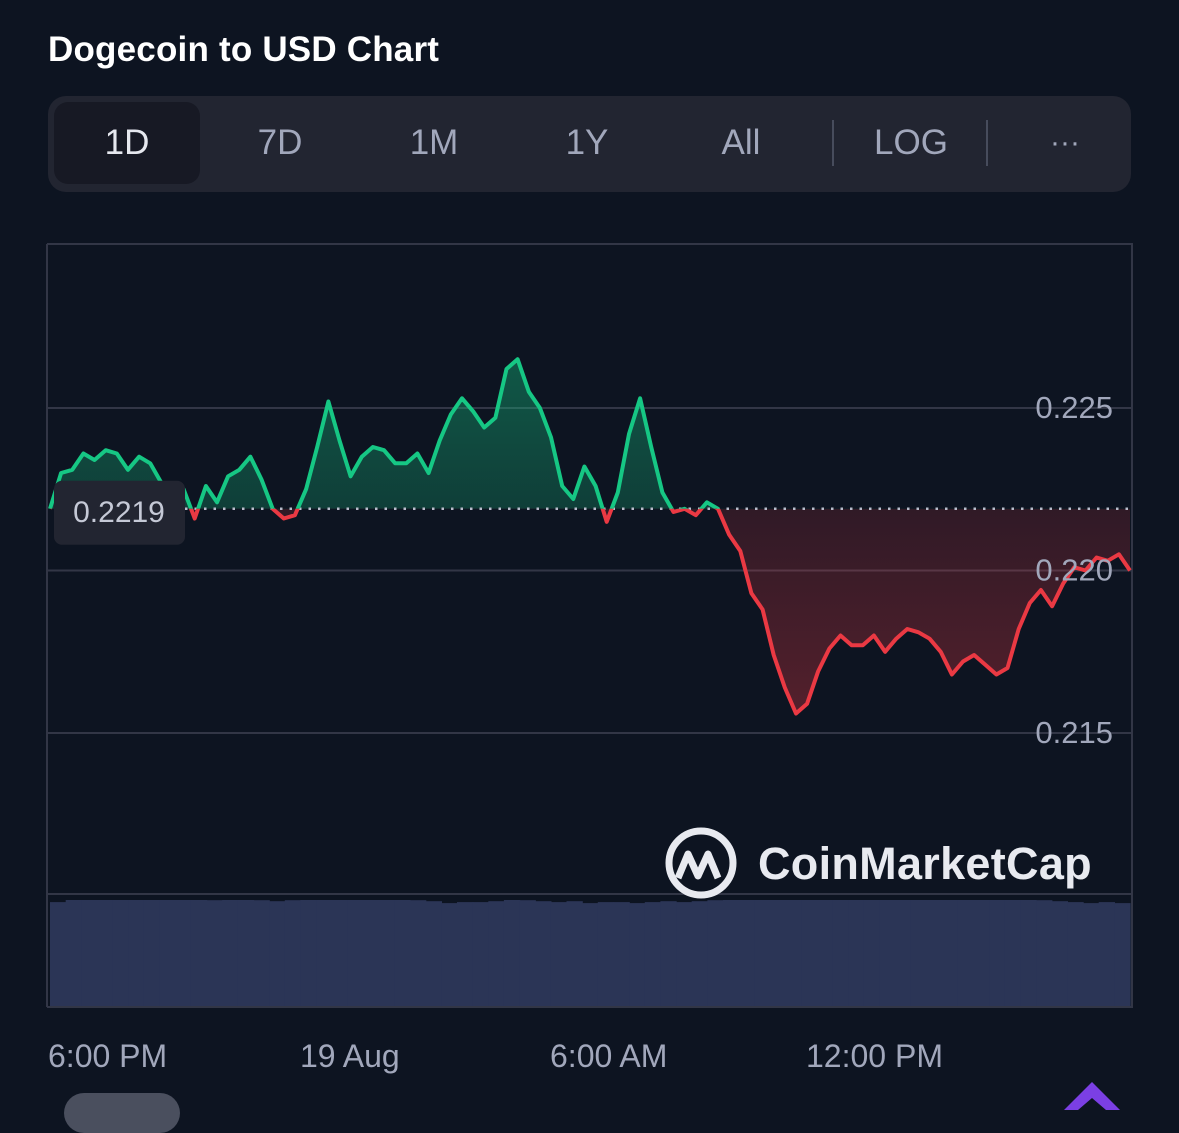 This screenshot has height=1133, width=1179. Describe the element at coordinates (925, 863) in the screenshot. I see `coinmarketcap-watermark: CoinMarketCap` at that location.